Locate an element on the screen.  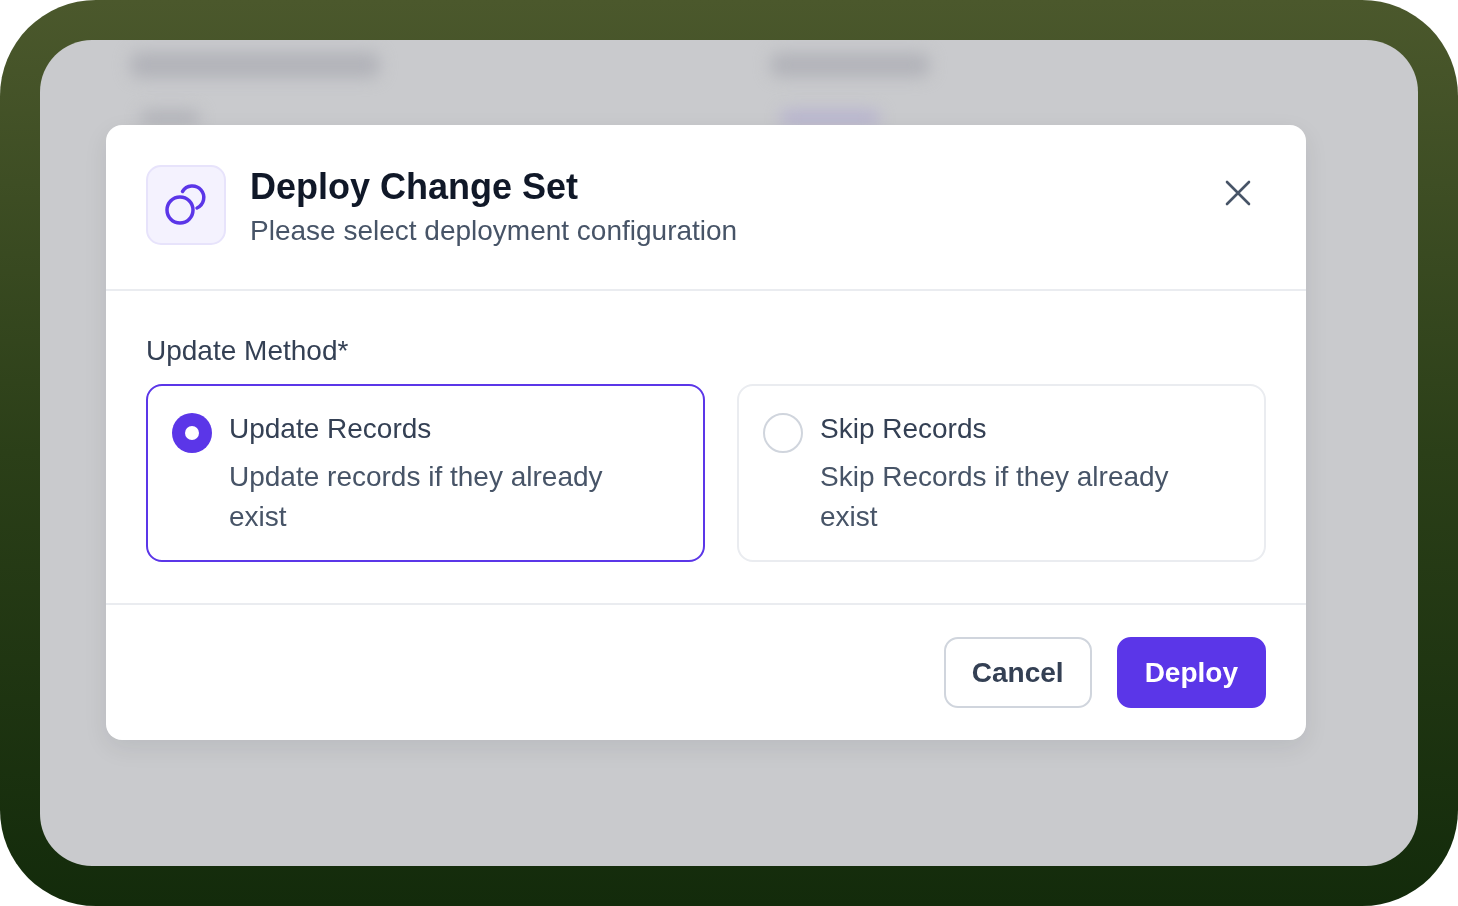
radio-option-card: Update Records Update records if they already exist is located at coordinates (425, 473).